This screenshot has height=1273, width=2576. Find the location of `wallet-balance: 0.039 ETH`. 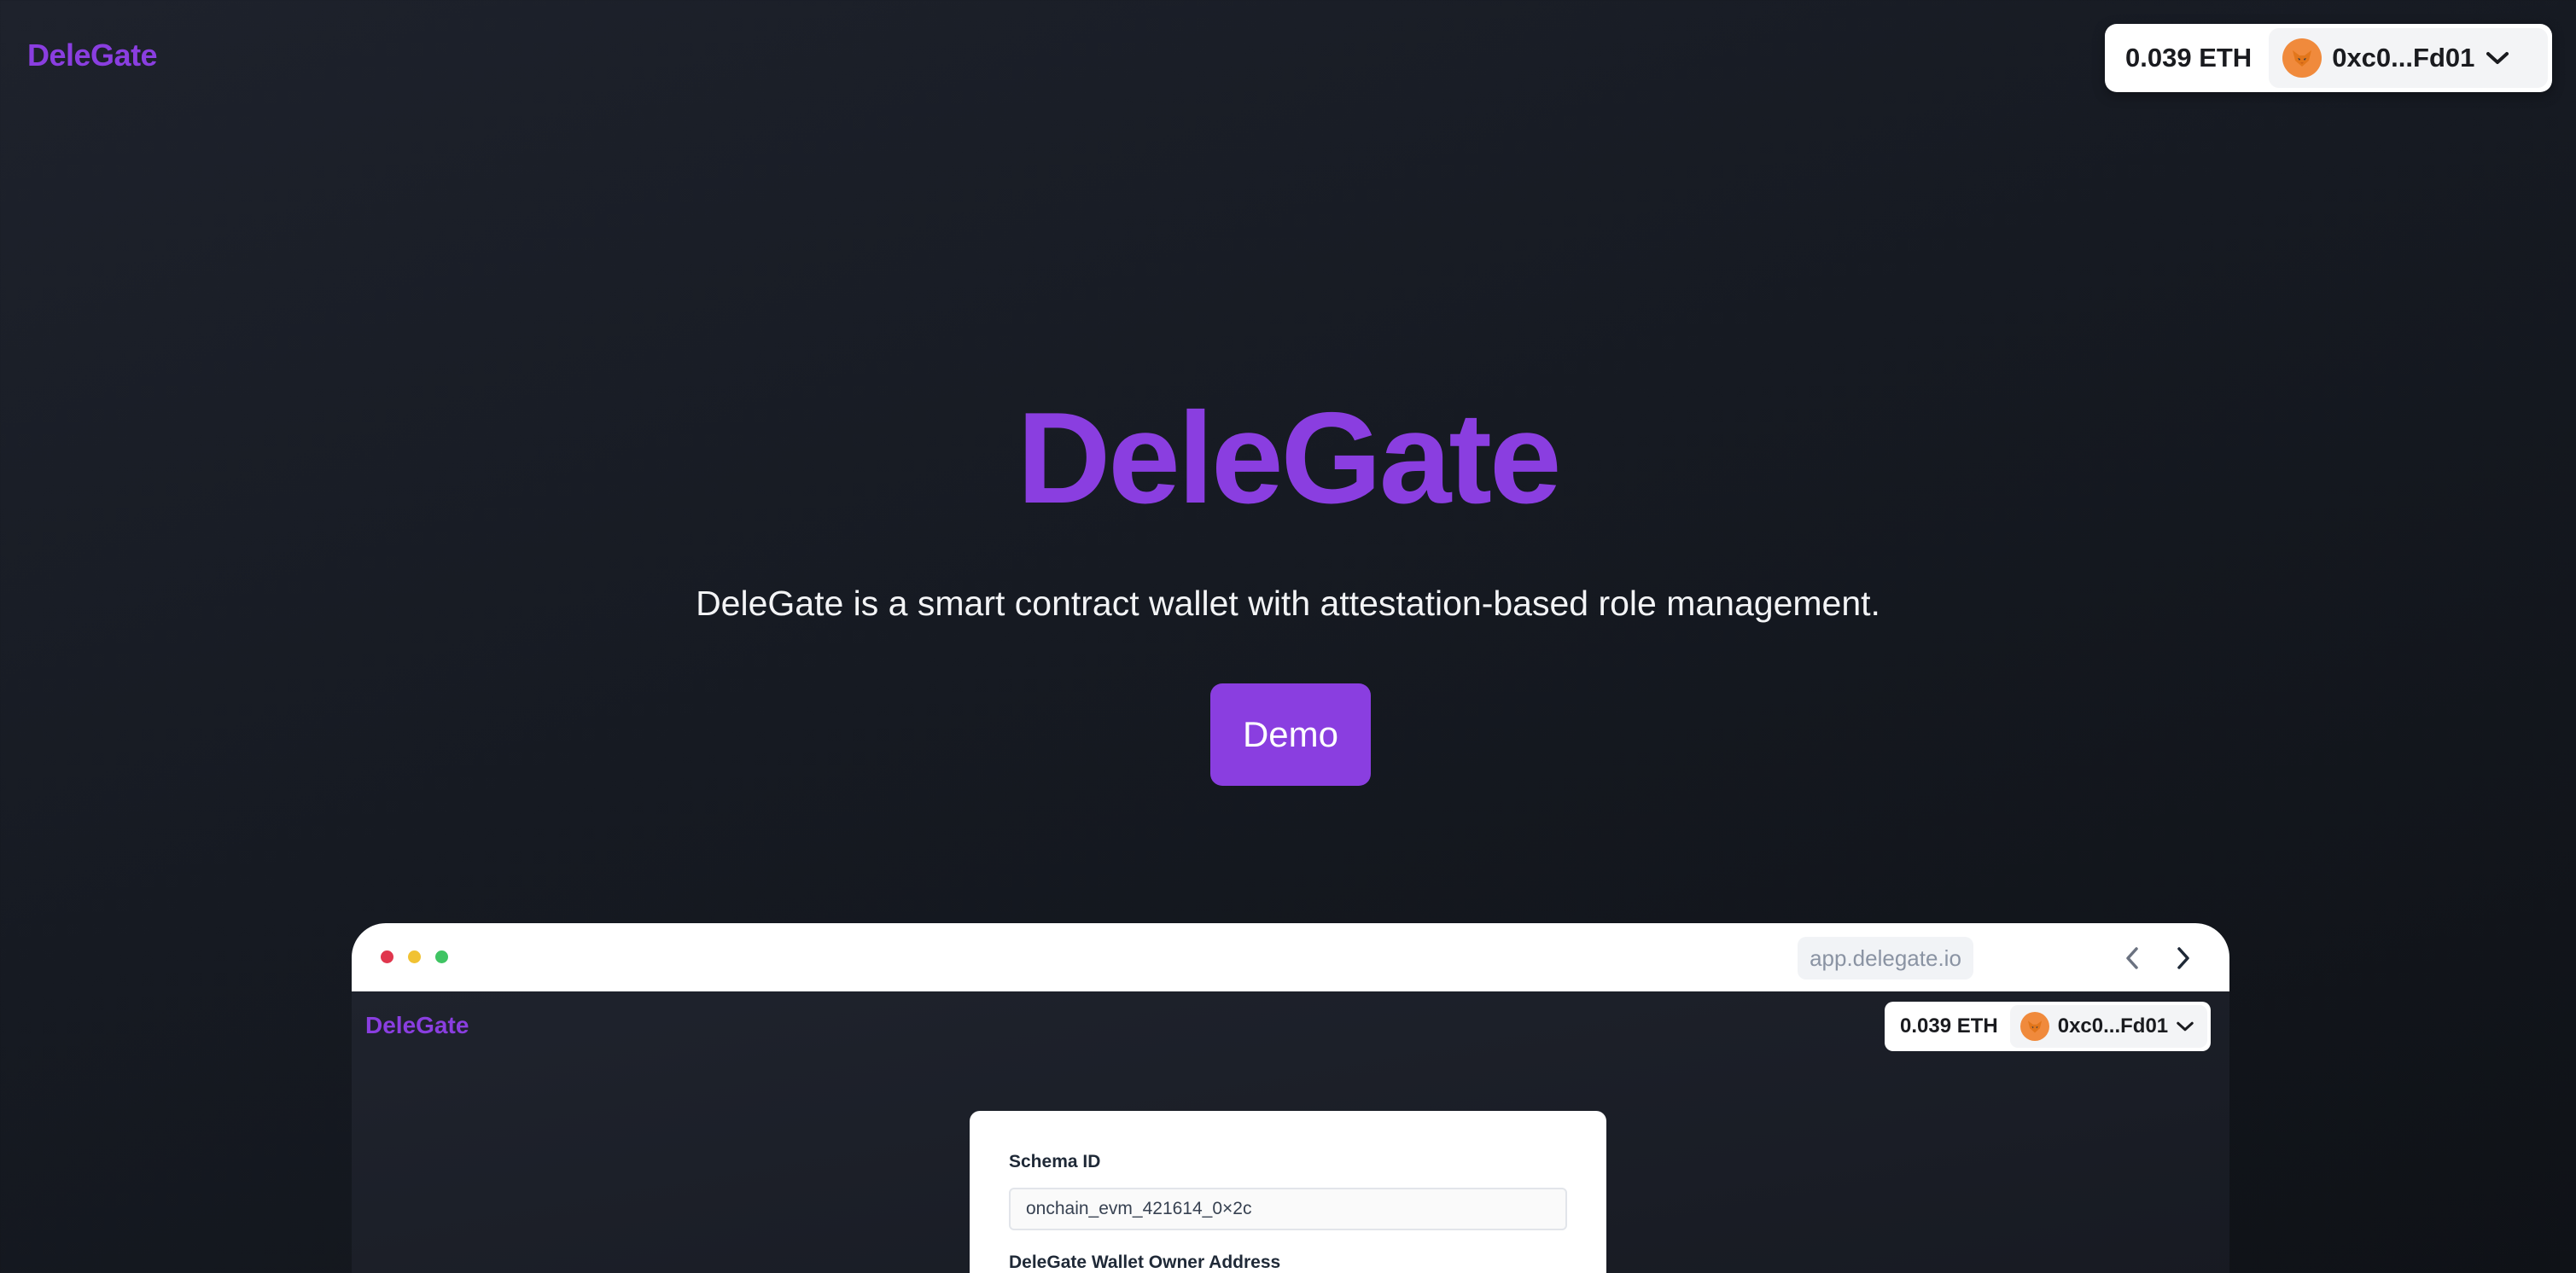

wallet-balance: 0.039 ETH is located at coordinates (2187, 58).